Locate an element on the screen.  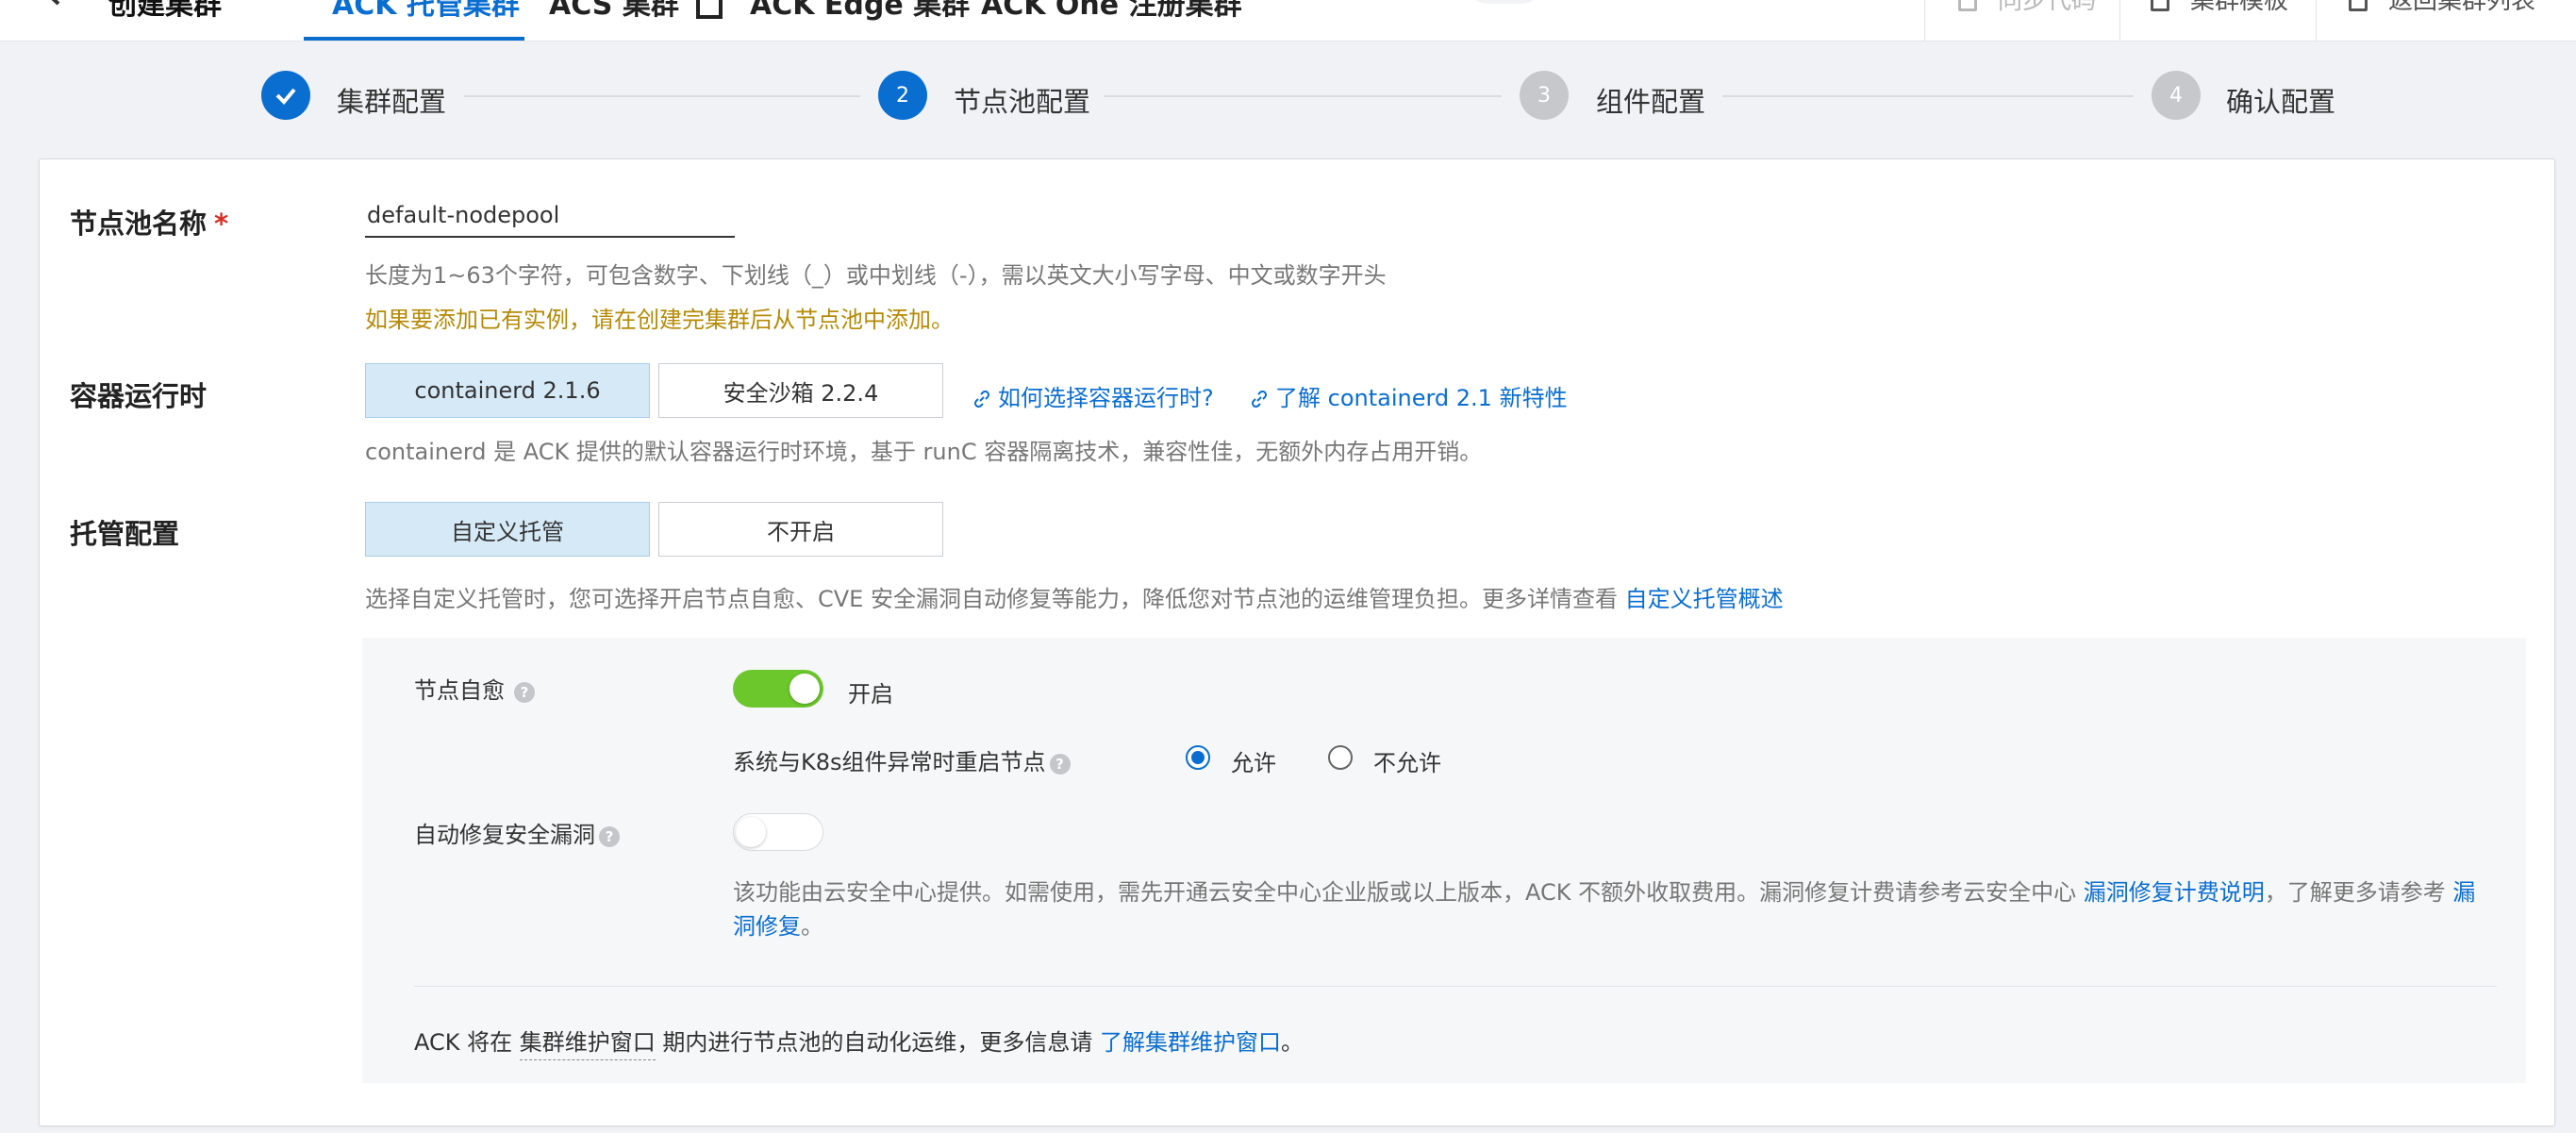
tab-label: ACS 集群 is located at coordinates (614, 11).